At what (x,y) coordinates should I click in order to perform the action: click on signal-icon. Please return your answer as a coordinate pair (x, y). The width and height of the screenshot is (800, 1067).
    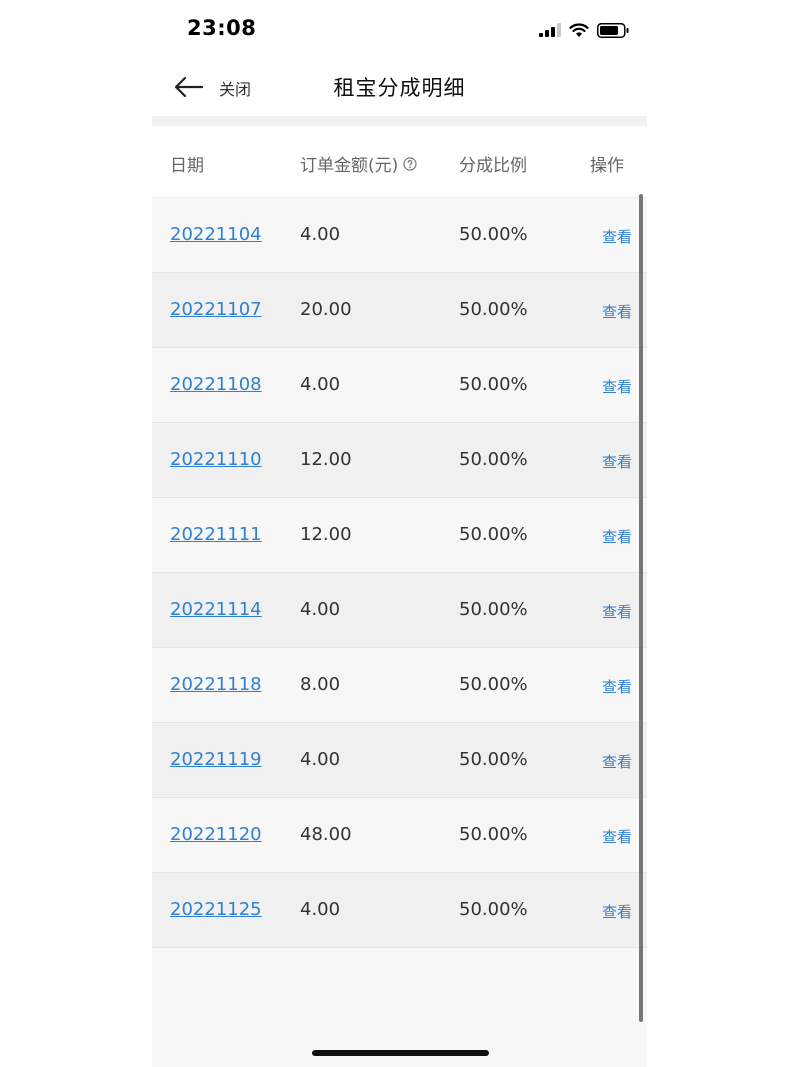
    Looking at the image, I should click on (550, 30).